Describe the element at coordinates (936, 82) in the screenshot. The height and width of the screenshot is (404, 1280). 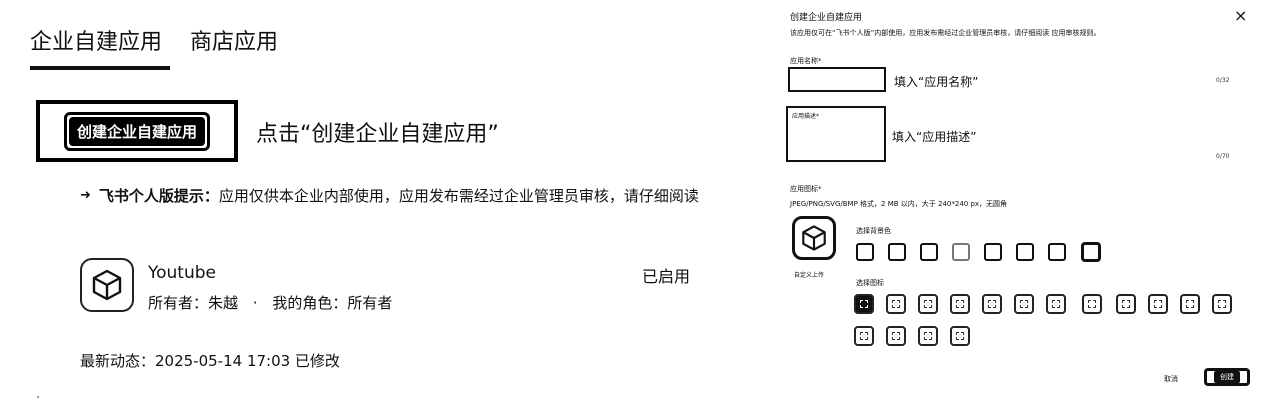
I see `app-name-instruction: 填入“应用名称”` at that location.